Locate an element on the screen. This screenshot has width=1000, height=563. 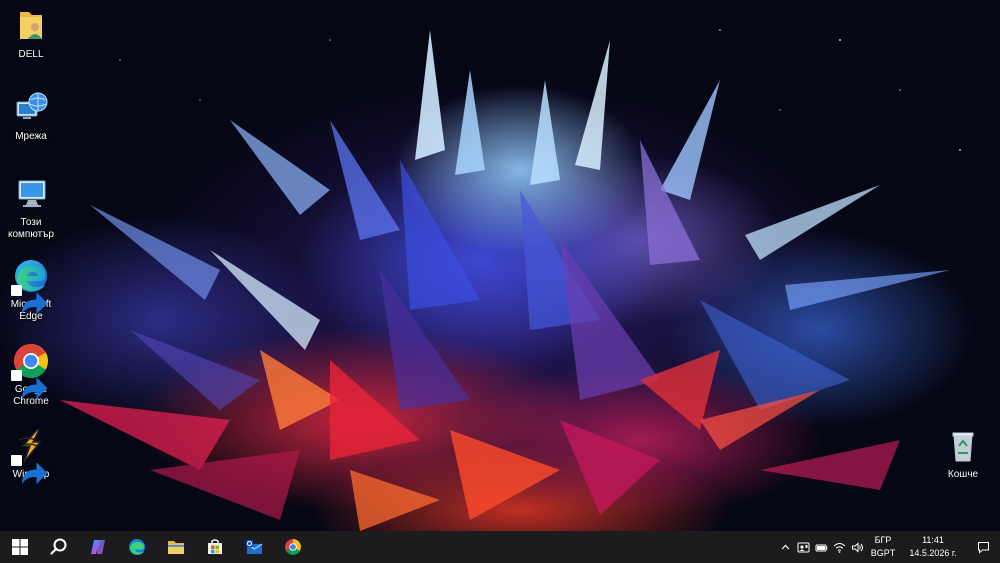
taskbar-edge-button is located at coordinates (136, 547).